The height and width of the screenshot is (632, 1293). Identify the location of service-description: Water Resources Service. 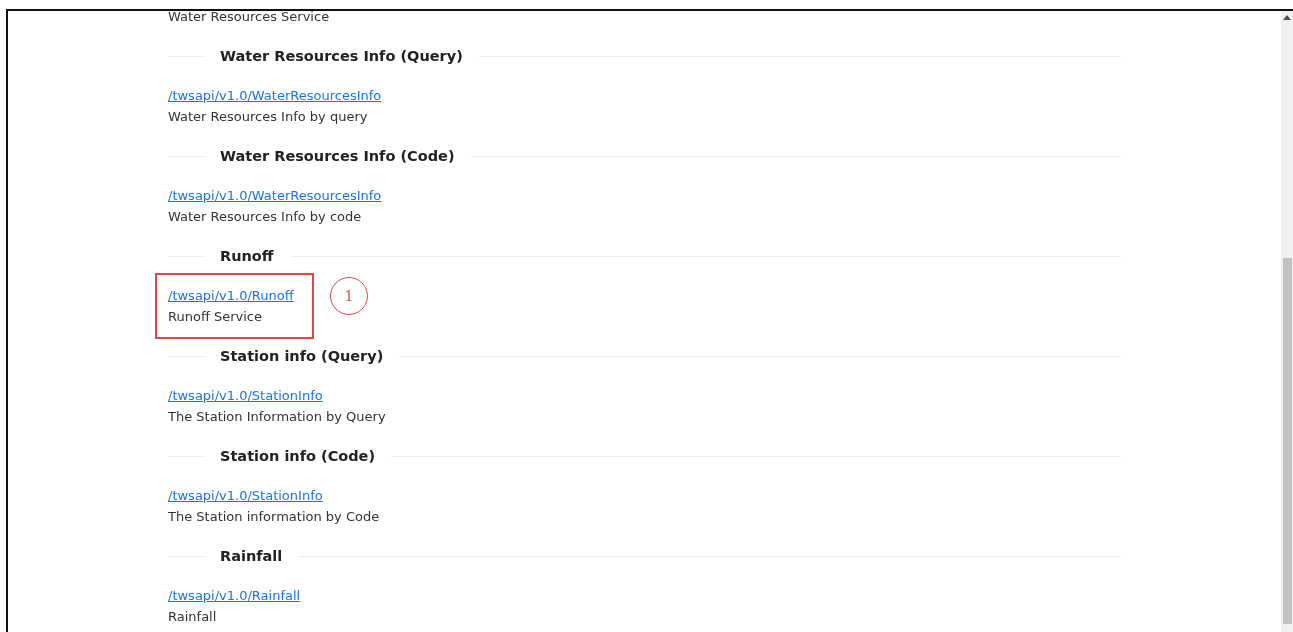
(249, 18).